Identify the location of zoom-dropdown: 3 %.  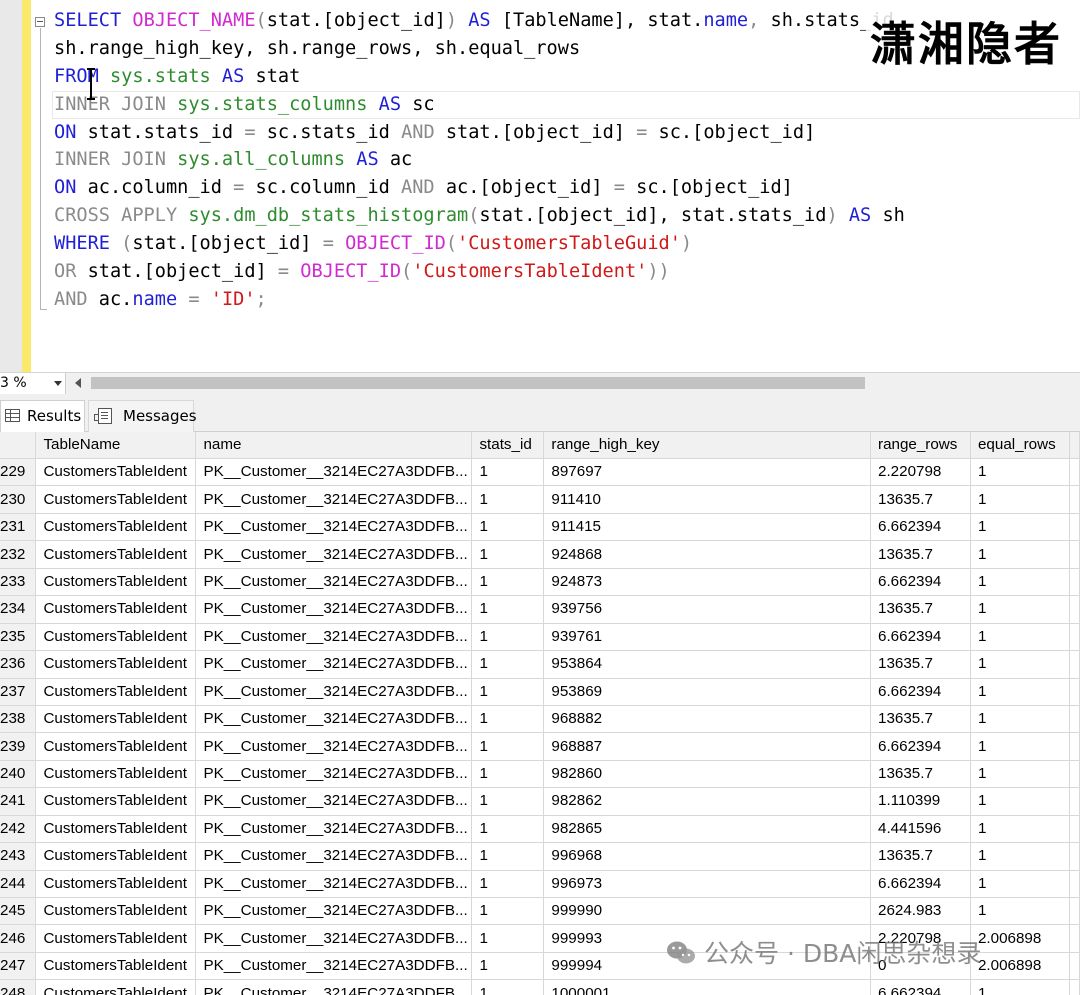
(33, 383).